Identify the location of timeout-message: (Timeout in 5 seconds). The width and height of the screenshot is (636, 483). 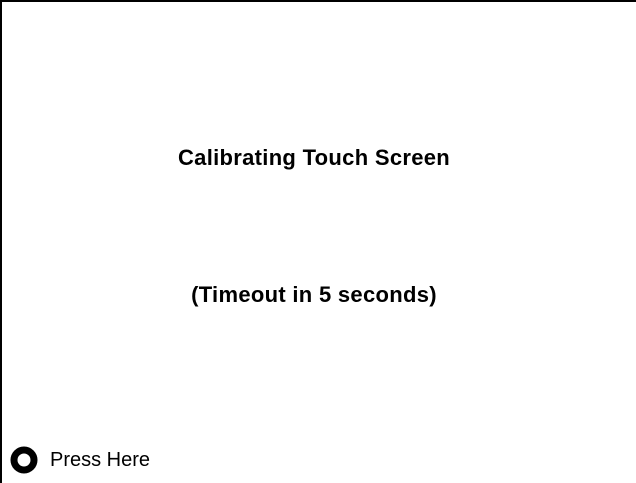
(314, 294).